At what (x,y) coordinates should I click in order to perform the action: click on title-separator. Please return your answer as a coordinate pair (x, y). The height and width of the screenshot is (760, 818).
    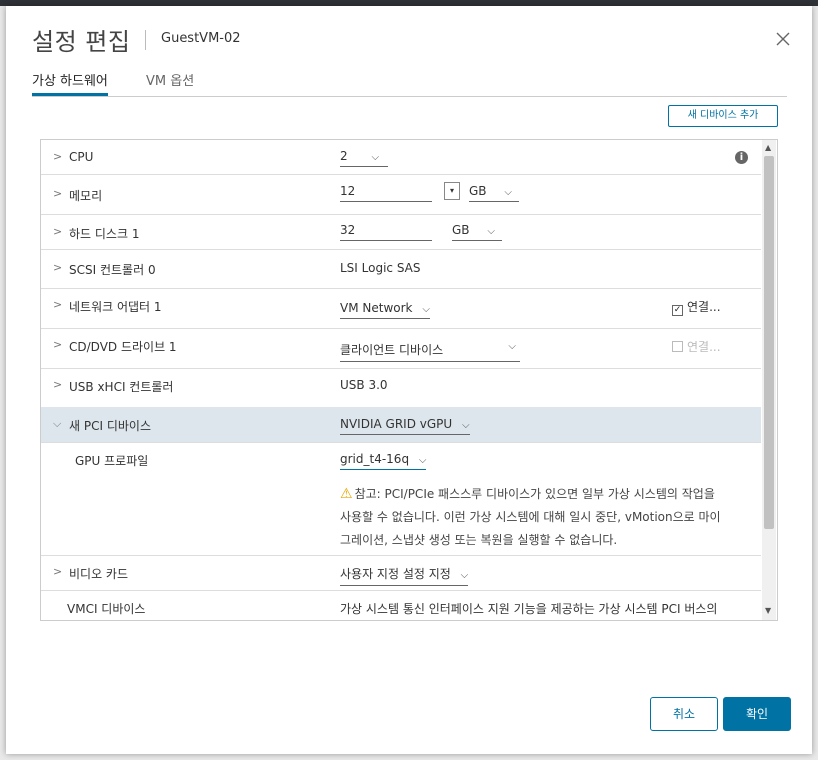
    Looking at the image, I should click on (145, 40).